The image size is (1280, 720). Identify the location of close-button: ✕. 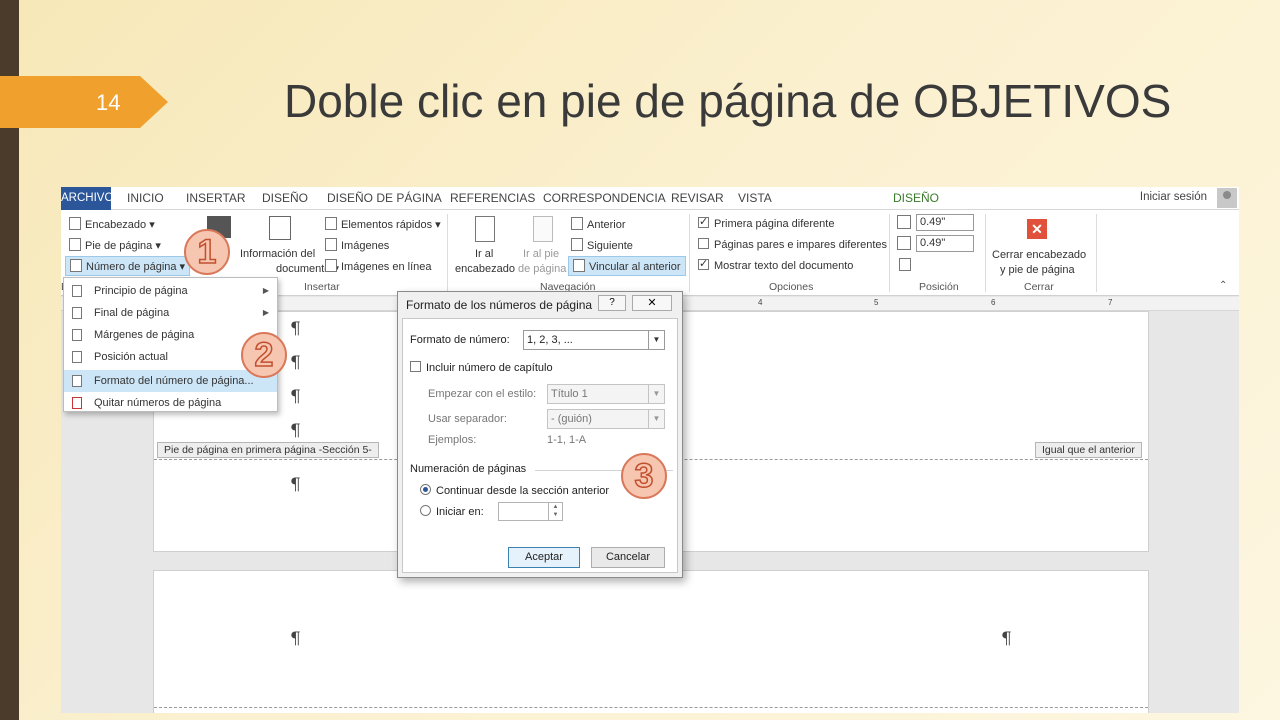
(652, 303).